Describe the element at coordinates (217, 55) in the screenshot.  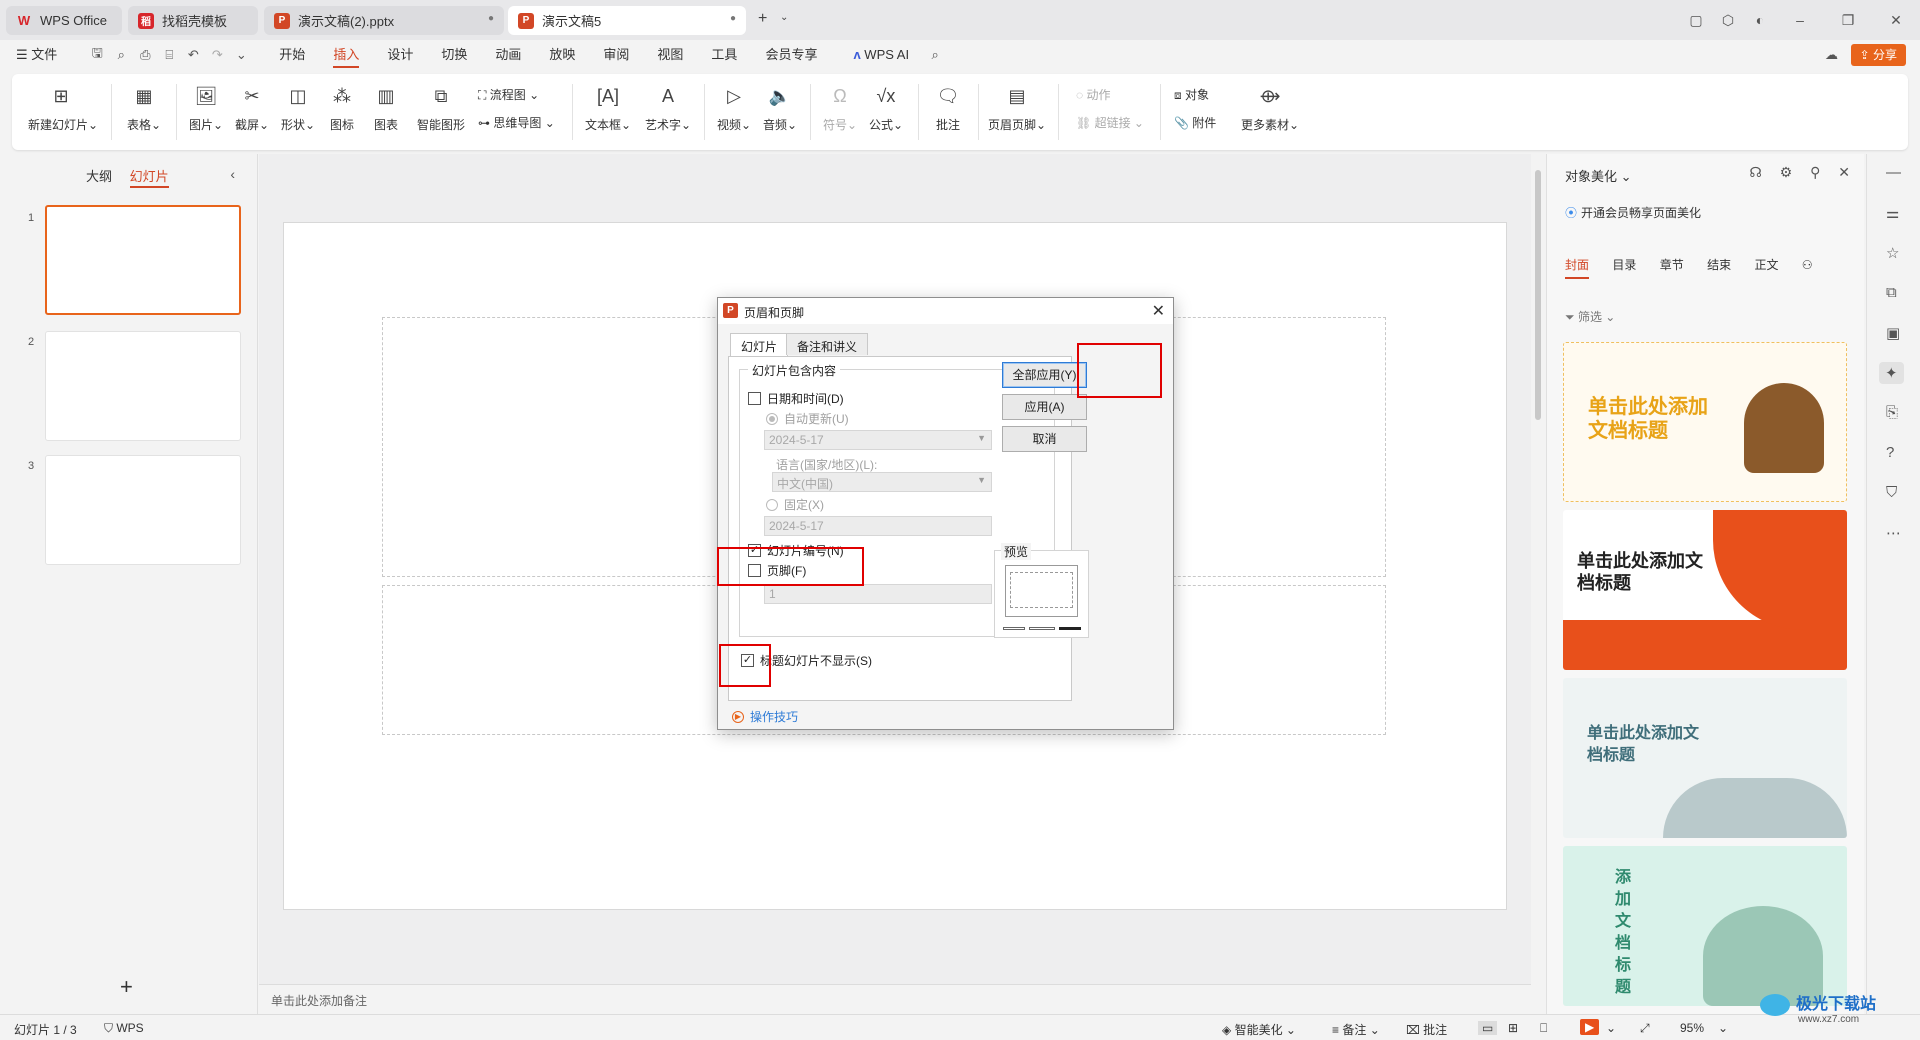
I see `redo-icon: ↷` at that location.